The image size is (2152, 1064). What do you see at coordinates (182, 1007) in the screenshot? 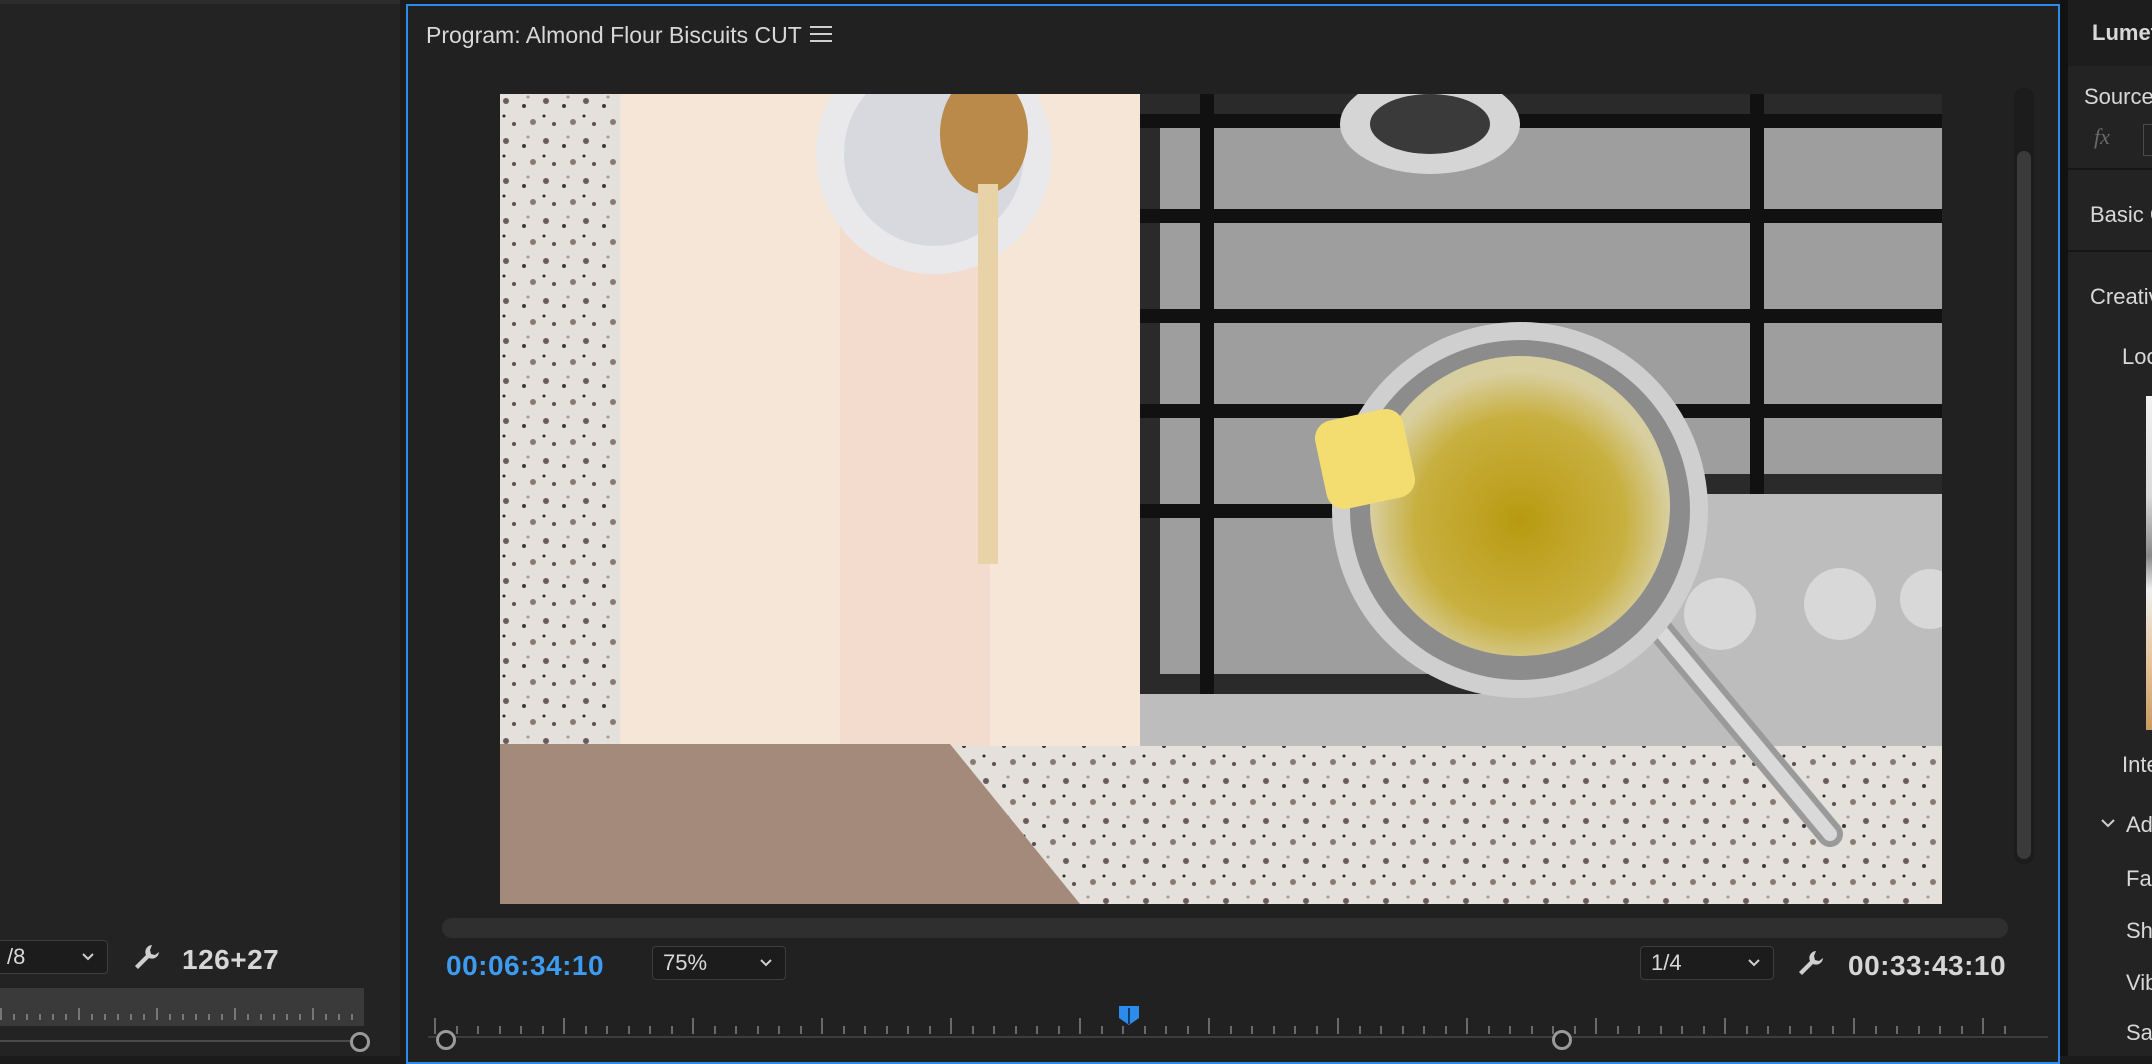
I see `source-time-ruler` at bounding box center [182, 1007].